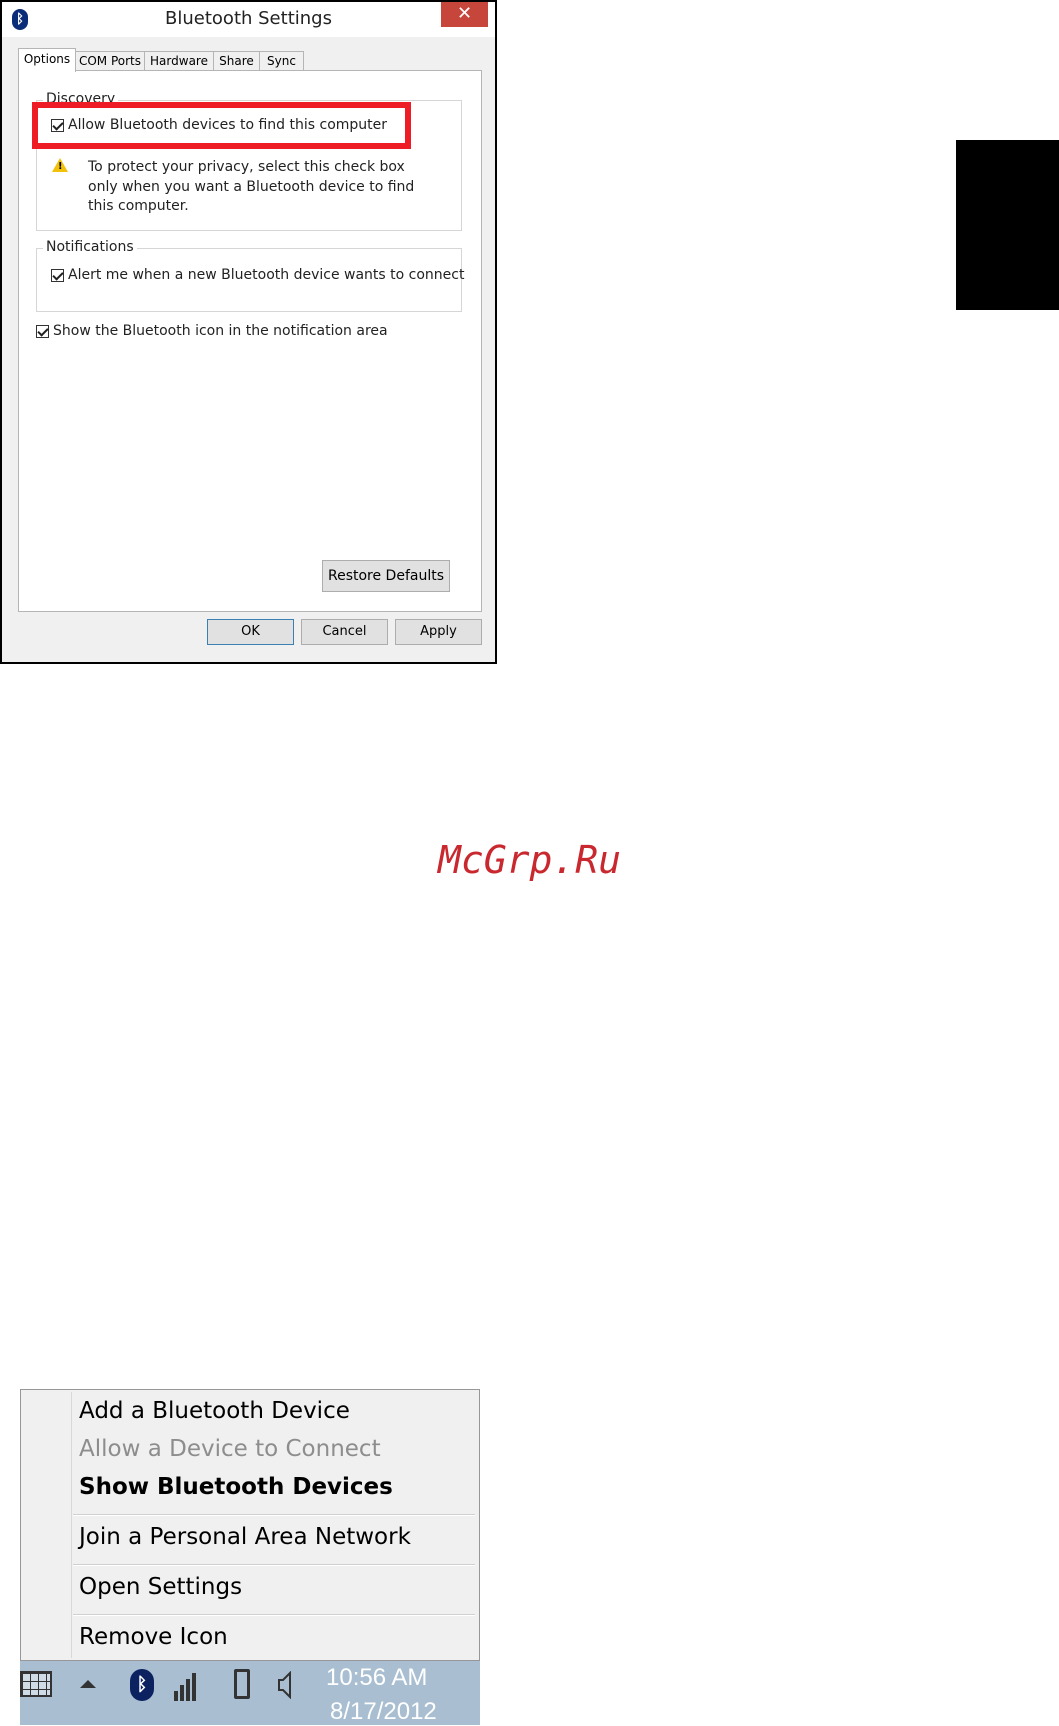 The height and width of the screenshot is (1726, 1059). What do you see at coordinates (60, 166) in the screenshot?
I see `warning-icon-mark: !` at bounding box center [60, 166].